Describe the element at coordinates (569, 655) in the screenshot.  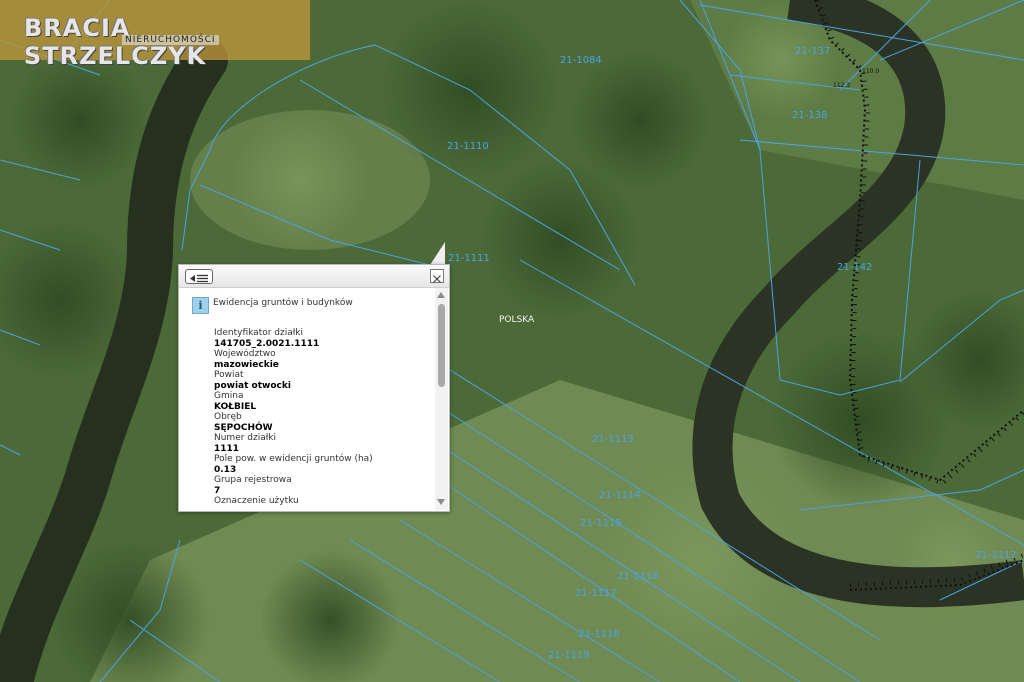
I see `parcel-label: 21-1119` at that location.